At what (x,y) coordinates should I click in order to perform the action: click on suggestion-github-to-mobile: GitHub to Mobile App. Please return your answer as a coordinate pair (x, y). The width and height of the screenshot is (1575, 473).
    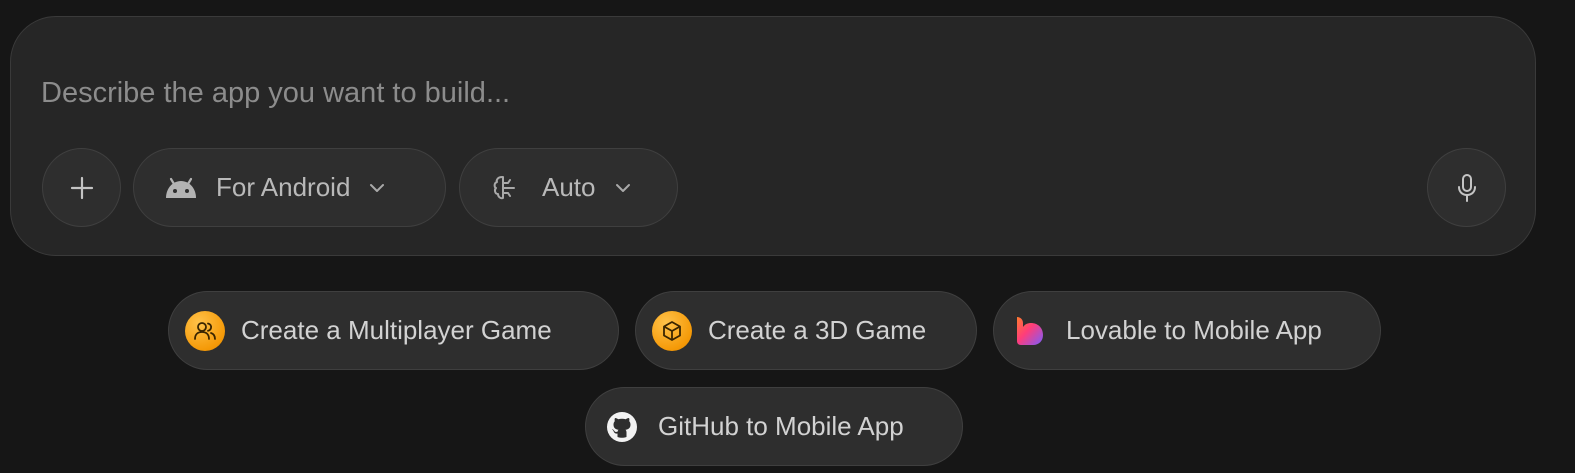
    Looking at the image, I should click on (774, 426).